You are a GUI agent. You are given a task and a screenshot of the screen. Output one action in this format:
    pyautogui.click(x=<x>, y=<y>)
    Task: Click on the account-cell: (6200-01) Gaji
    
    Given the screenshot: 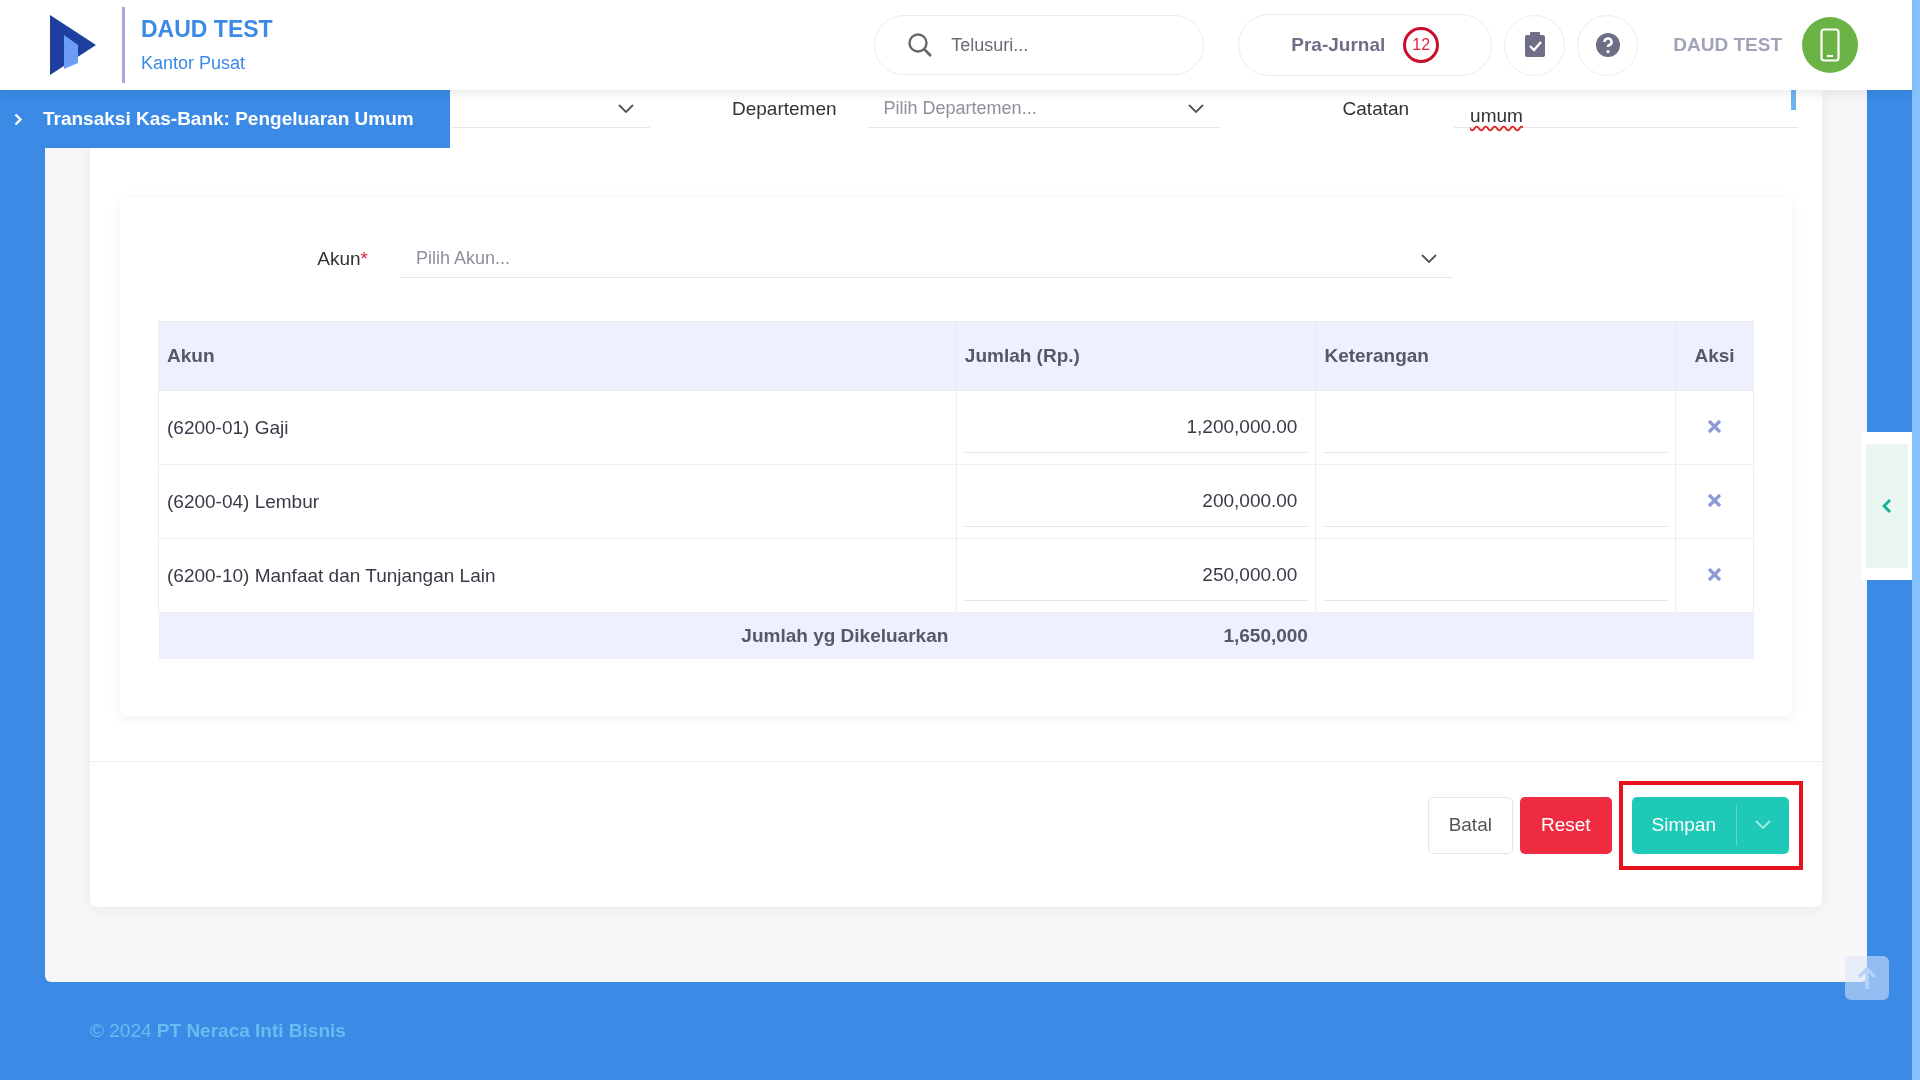 What is the action you would take?
    pyautogui.click(x=557, y=427)
    